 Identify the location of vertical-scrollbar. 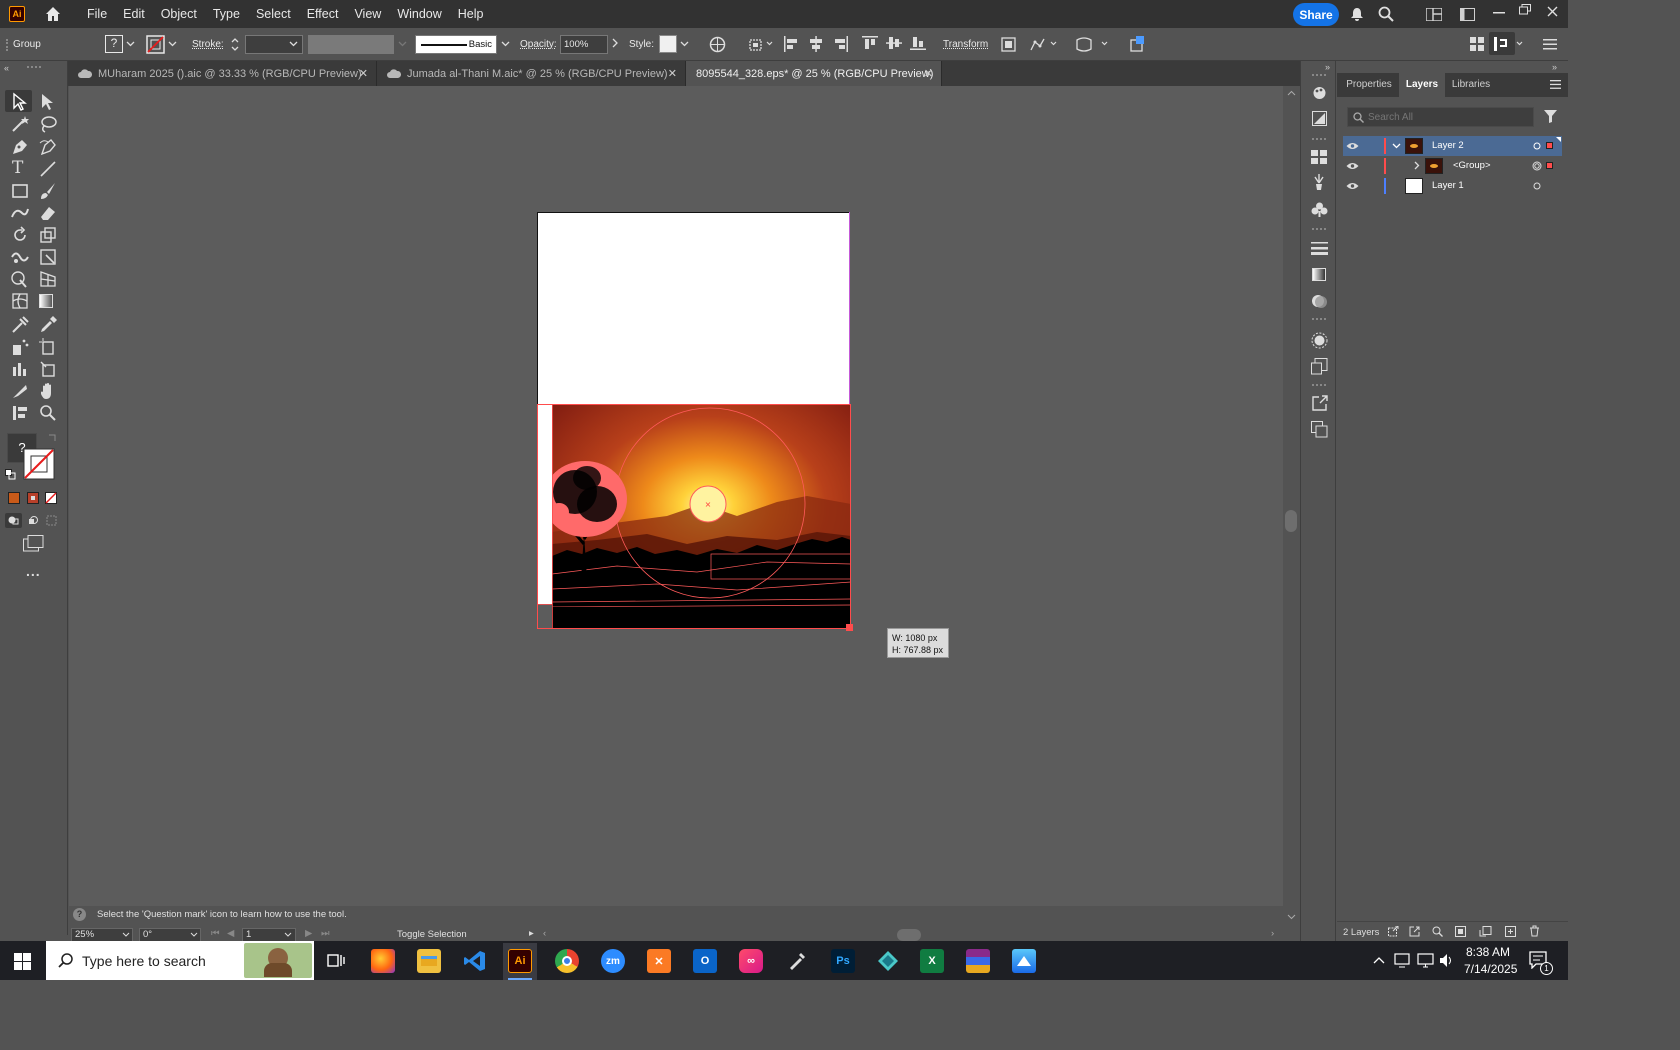
(1291, 506).